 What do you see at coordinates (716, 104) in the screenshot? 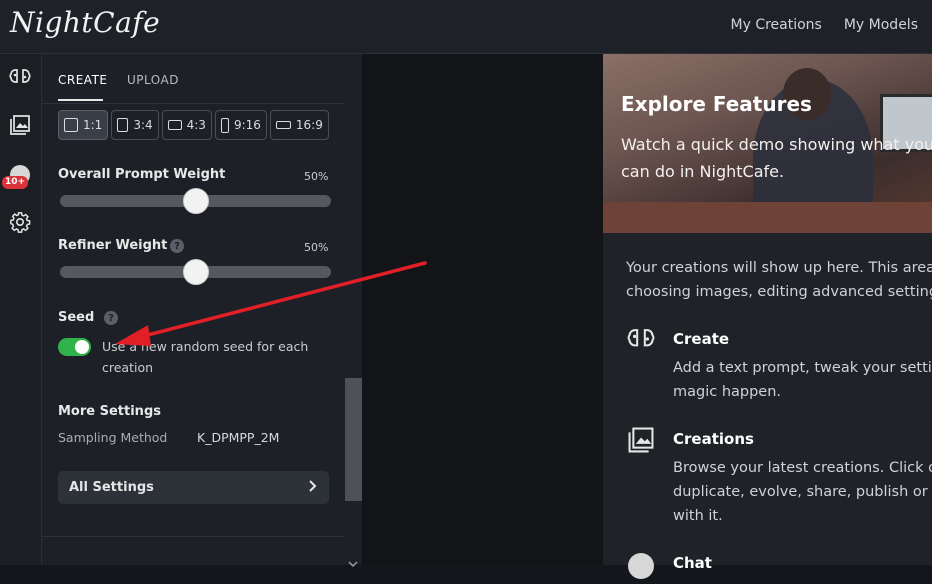
I see `explore-features-title: Explore Features` at bounding box center [716, 104].